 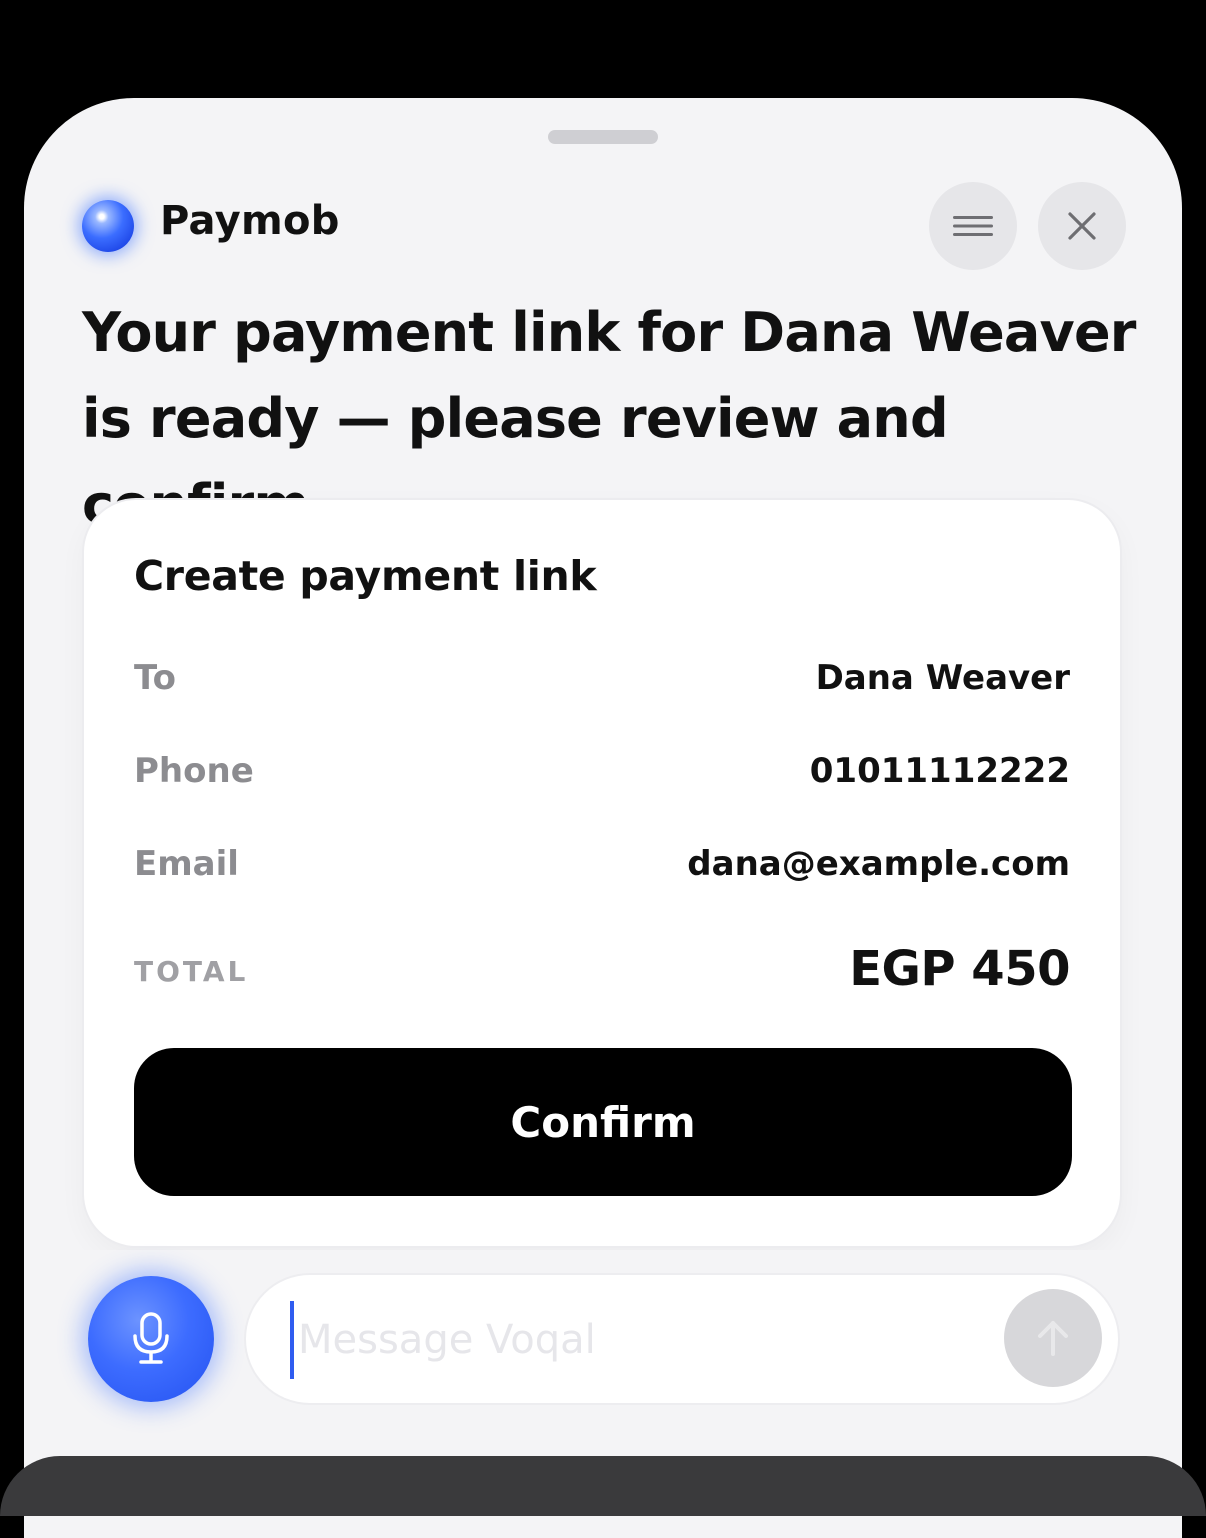 I want to click on close-icon, so click(x=1082, y=226).